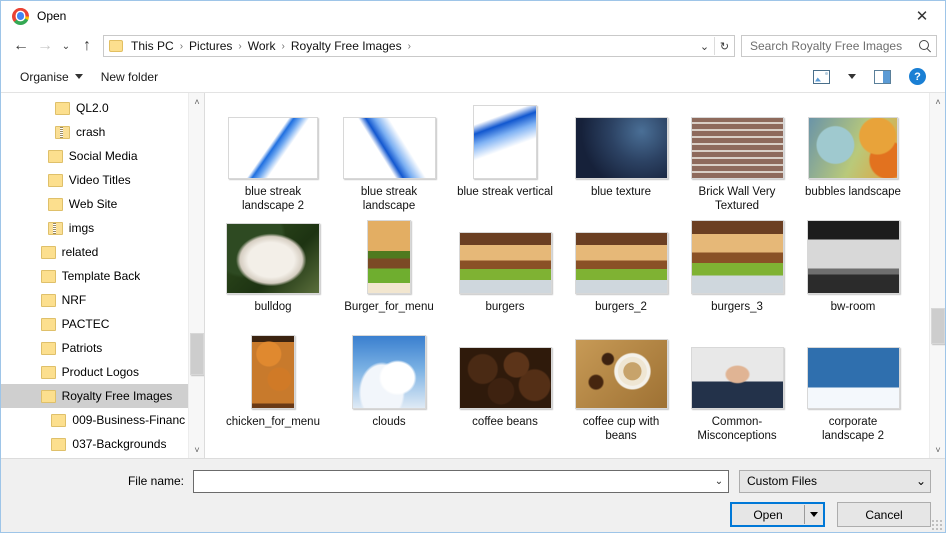 The width and height of the screenshot is (946, 533). I want to click on search-box, so click(839, 46).